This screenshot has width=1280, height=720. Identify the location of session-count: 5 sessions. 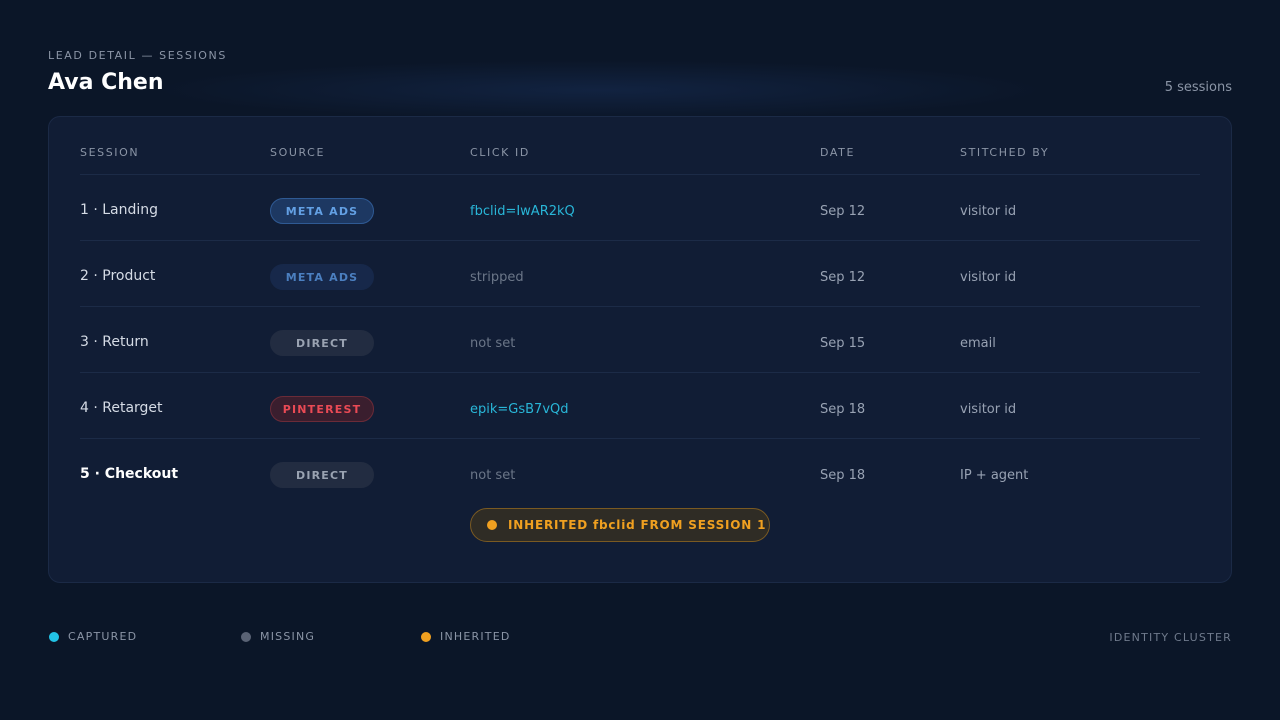
(1198, 87).